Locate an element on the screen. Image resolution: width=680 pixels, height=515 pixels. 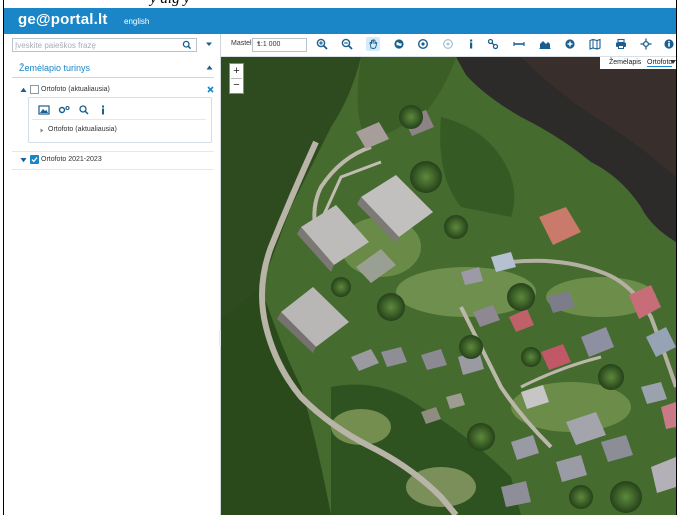
language-link: english is located at coordinates (136, 21).